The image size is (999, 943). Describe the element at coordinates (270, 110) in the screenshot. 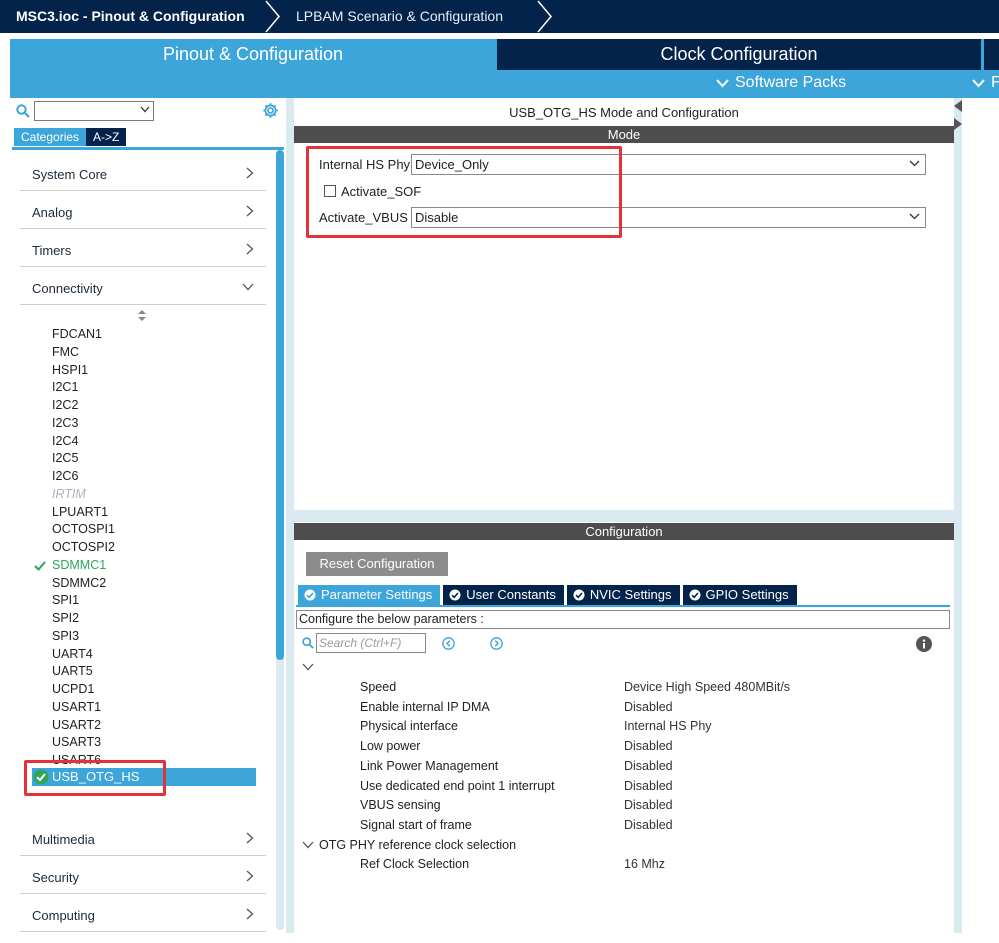

I see `gear-icon` at that location.